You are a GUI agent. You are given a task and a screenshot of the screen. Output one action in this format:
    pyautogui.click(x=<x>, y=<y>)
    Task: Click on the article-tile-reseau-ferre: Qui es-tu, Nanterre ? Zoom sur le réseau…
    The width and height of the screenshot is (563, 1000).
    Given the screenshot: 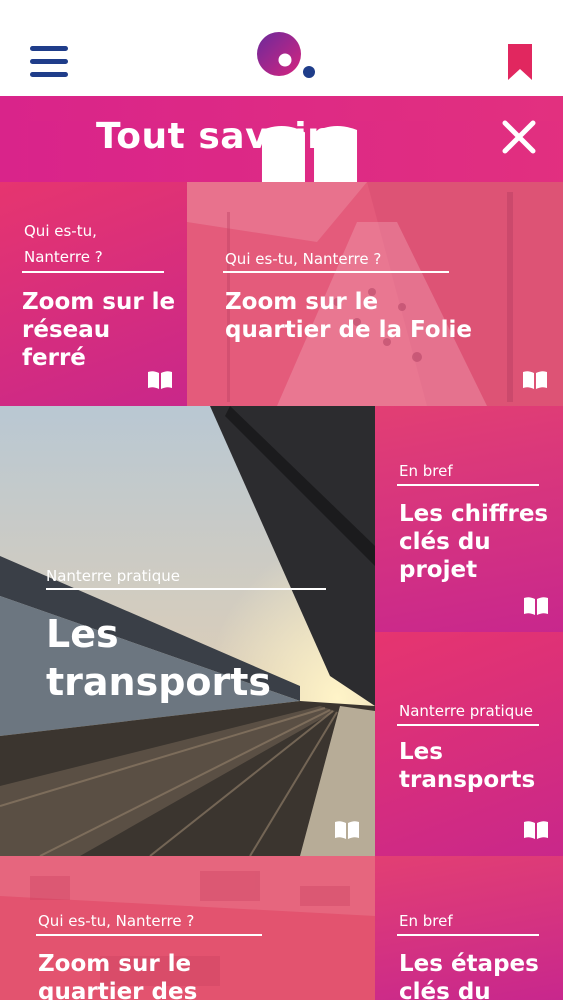 What is the action you would take?
    pyautogui.click(x=93, y=294)
    